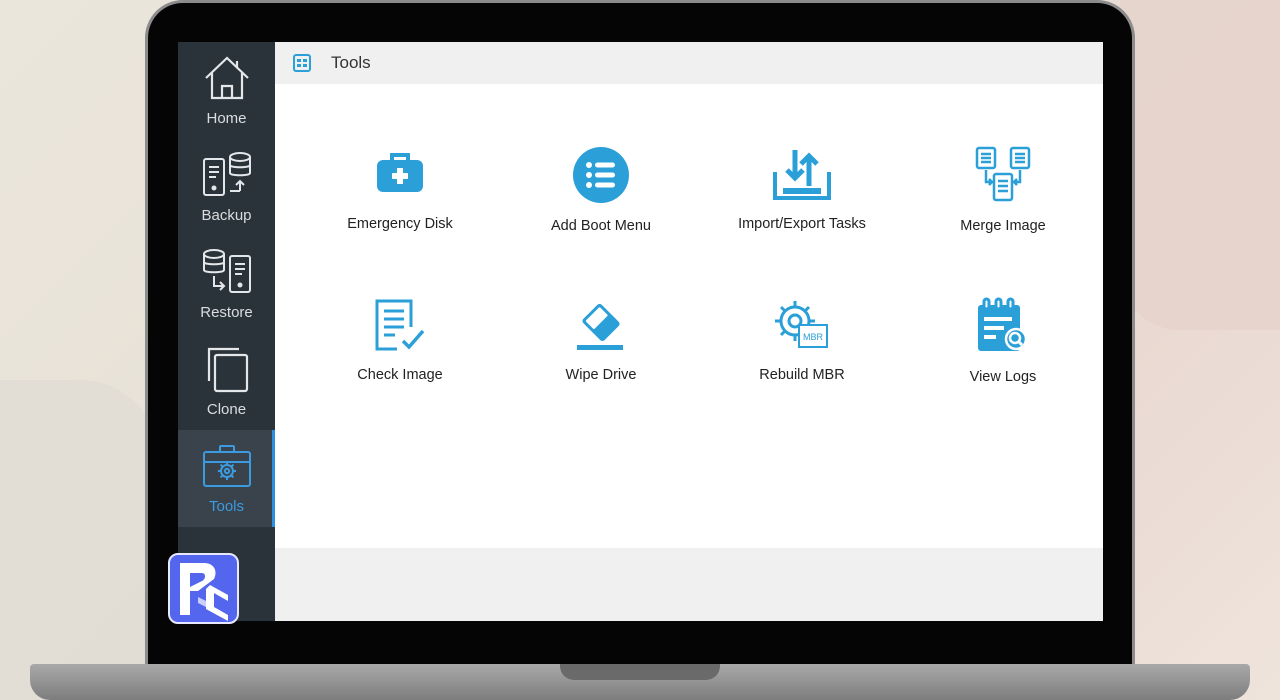 The image size is (1280, 700). What do you see at coordinates (1003, 377) in the screenshot?
I see `tool-label: View Logs` at bounding box center [1003, 377].